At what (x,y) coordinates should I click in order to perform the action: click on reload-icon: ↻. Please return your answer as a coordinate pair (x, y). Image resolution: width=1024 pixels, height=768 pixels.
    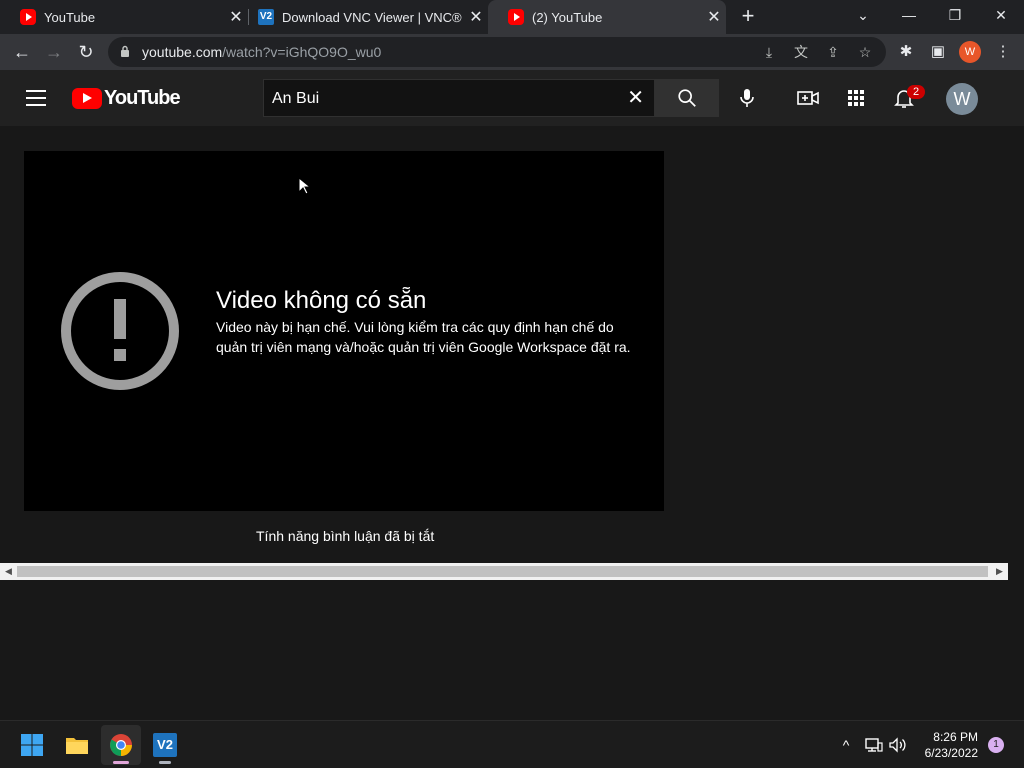
    Looking at the image, I should click on (86, 52).